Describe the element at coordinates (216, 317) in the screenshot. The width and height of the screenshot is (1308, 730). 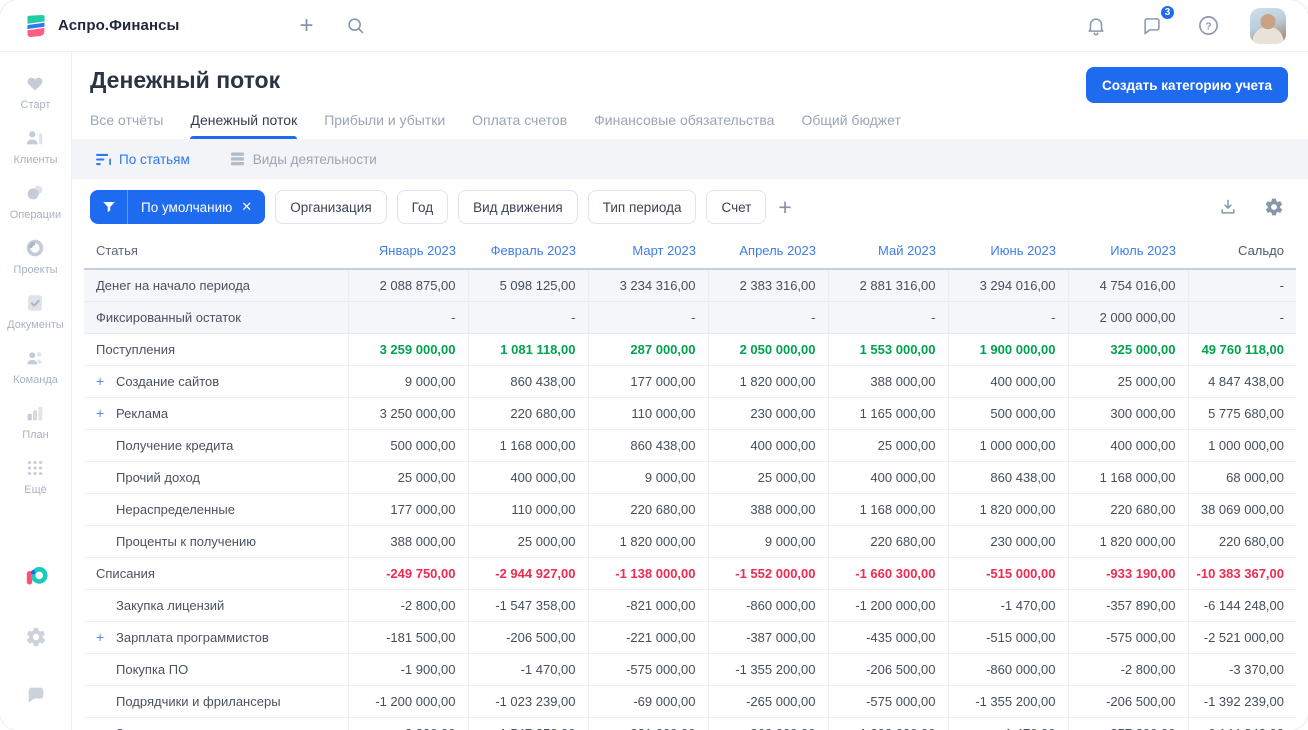
I see `row-label: Фиксированный остаток` at that location.